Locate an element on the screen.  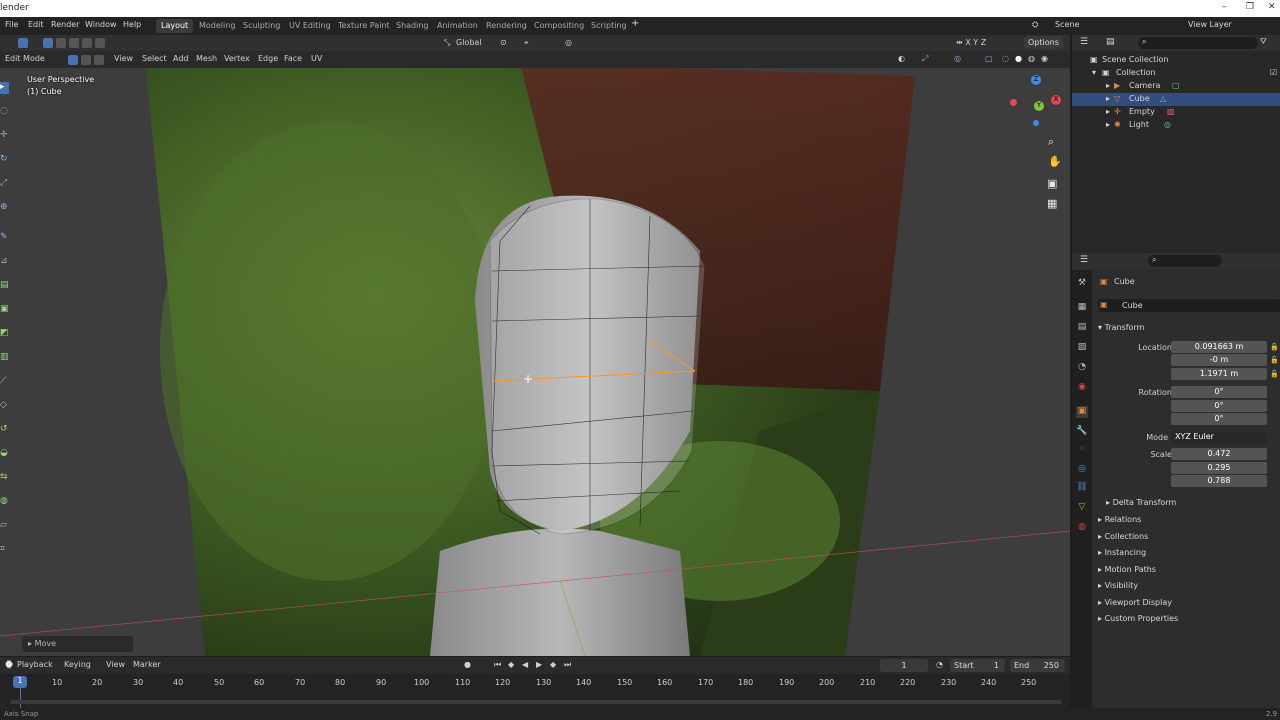
restore-button: ❐ is located at coordinates (1250, 7).